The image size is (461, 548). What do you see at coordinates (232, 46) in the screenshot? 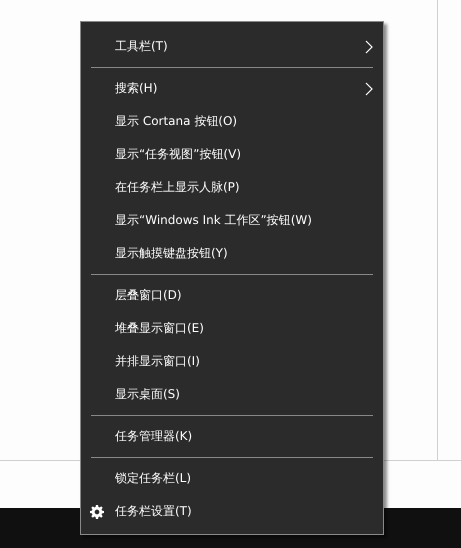
I see `menu-item: 工具栏(T)` at bounding box center [232, 46].